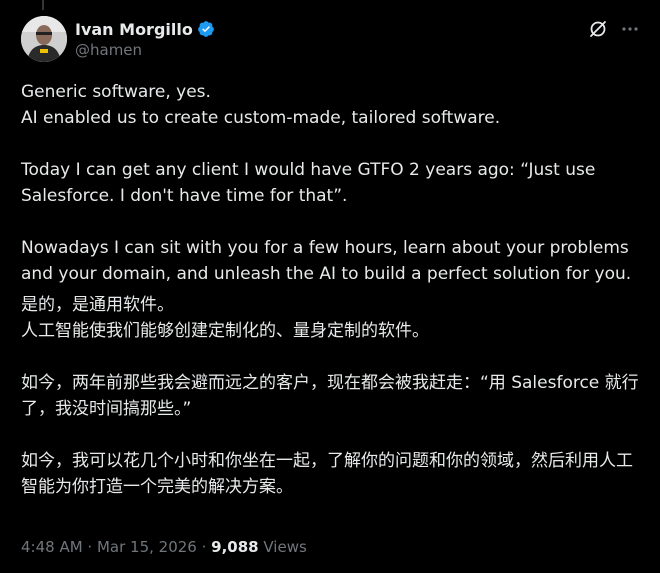 The height and width of the screenshot is (573, 660). What do you see at coordinates (235, 547) in the screenshot?
I see `views-count: 9,088` at bounding box center [235, 547].